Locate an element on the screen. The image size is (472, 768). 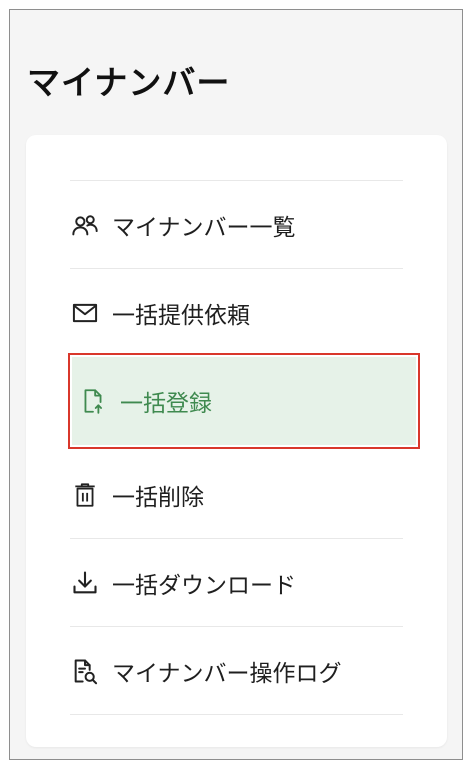
menu-item-label: マイナンバー操作ログ is located at coordinates (227, 673).